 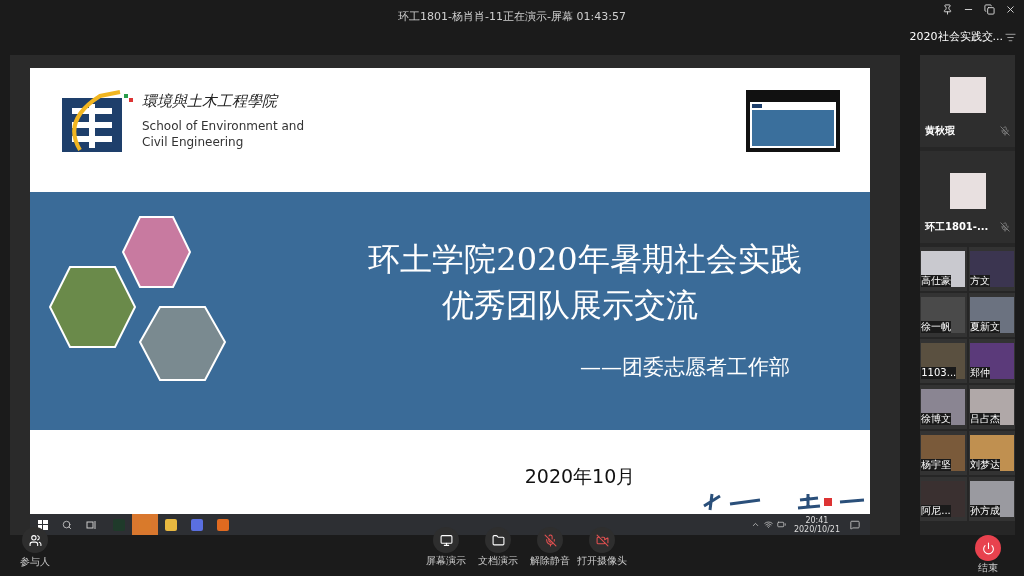 I want to click on restore-icon, so click(x=989, y=9).